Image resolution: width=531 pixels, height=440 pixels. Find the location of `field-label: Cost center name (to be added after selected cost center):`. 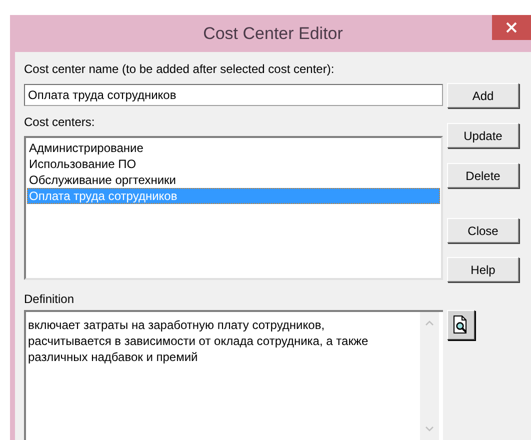

field-label: Cost center name (to be added after selected cost center): is located at coordinates (180, 69).